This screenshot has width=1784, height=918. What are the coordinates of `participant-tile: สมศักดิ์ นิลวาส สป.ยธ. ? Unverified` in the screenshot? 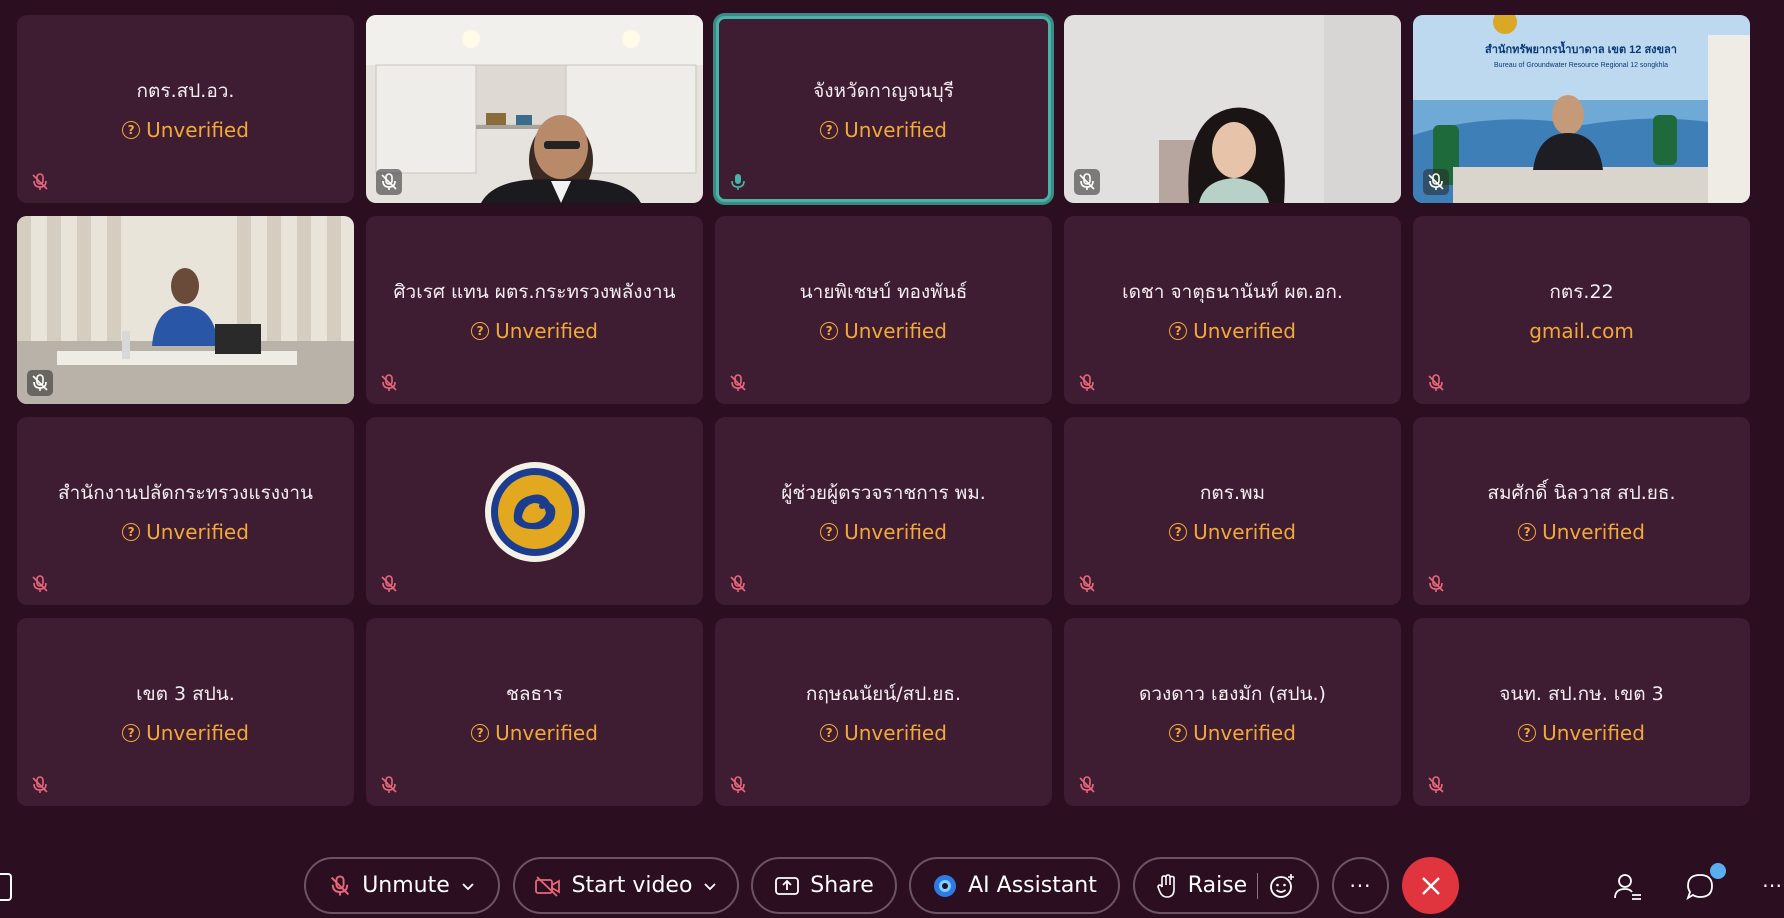 It's located at (1581, 511).